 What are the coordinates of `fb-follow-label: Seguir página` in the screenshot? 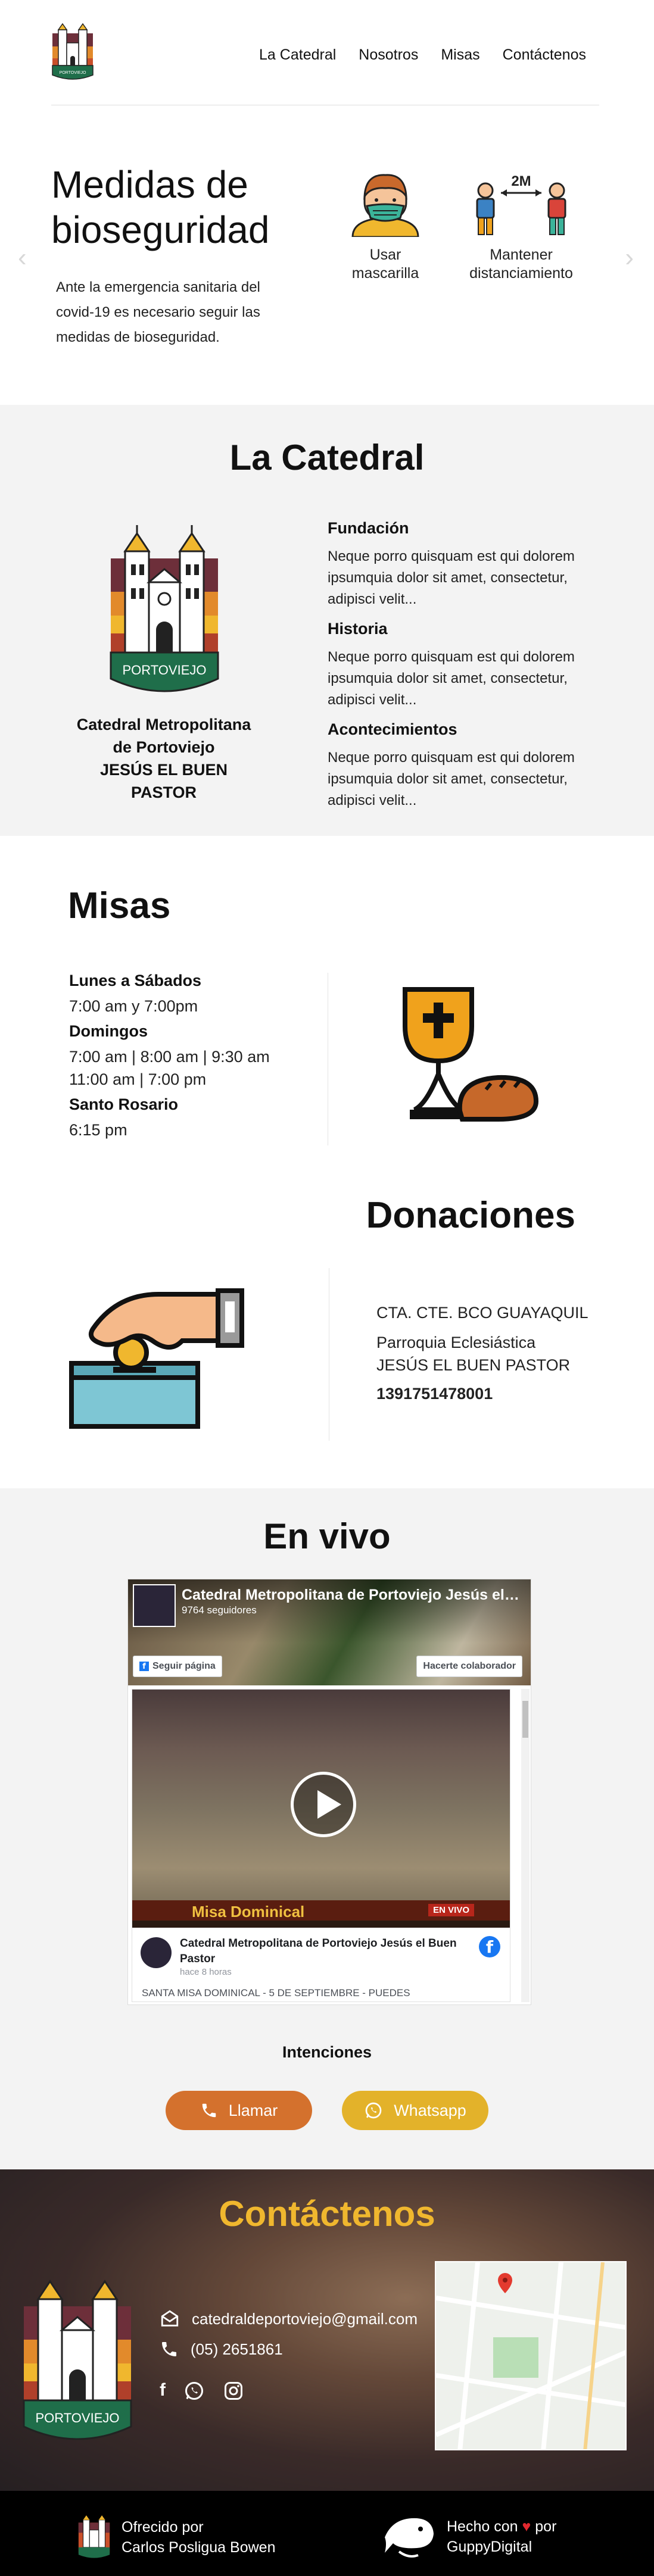 It's located at (184, 1666).